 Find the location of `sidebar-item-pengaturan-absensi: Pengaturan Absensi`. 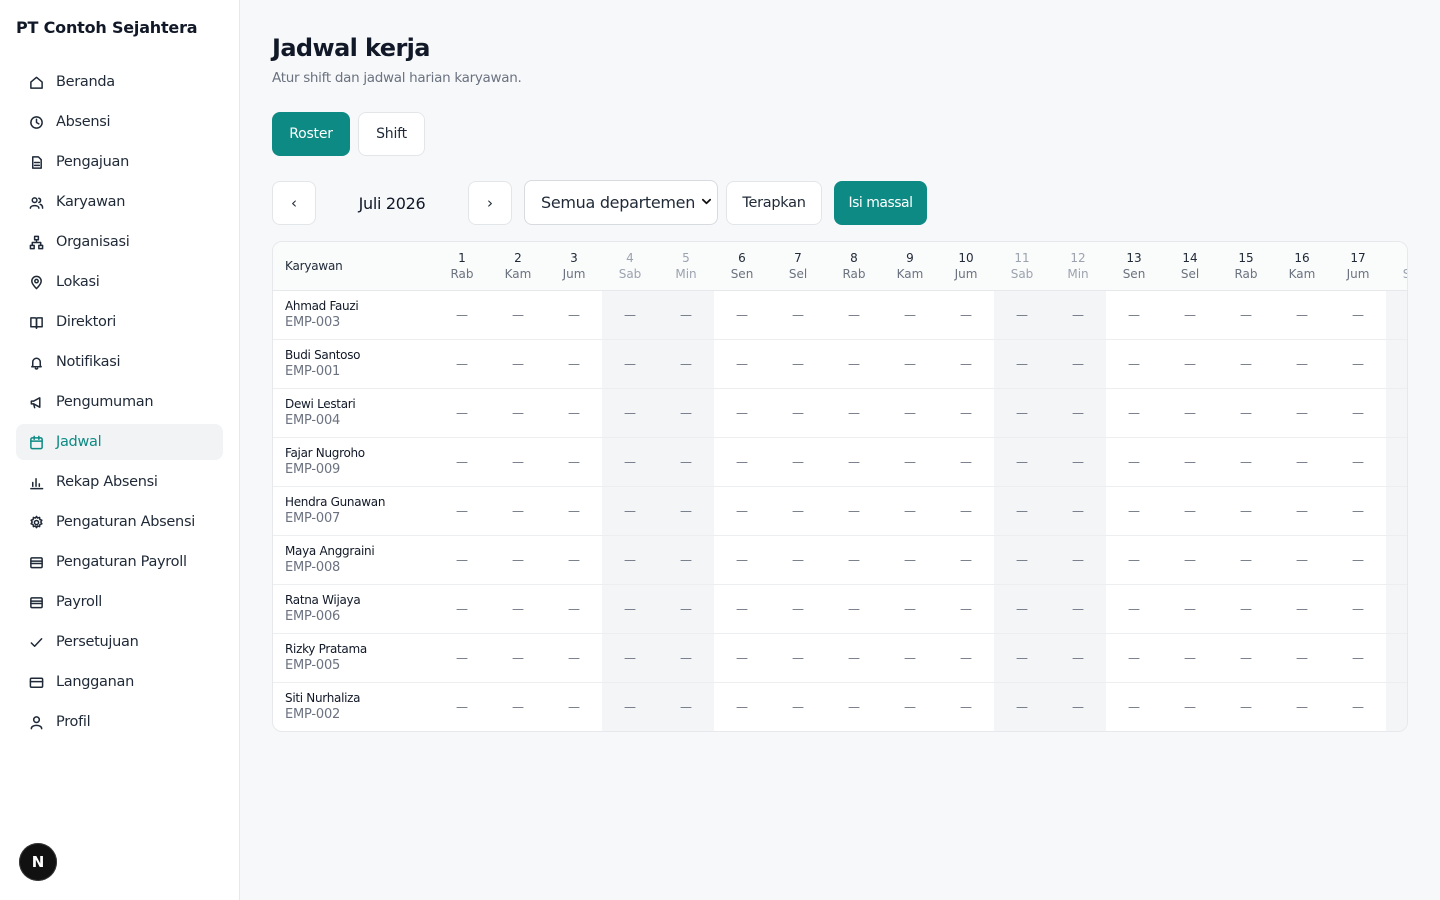

sidebar-item-pengaturan-absensi: Pengaturan Absensi is located at coordinates (119, 522).